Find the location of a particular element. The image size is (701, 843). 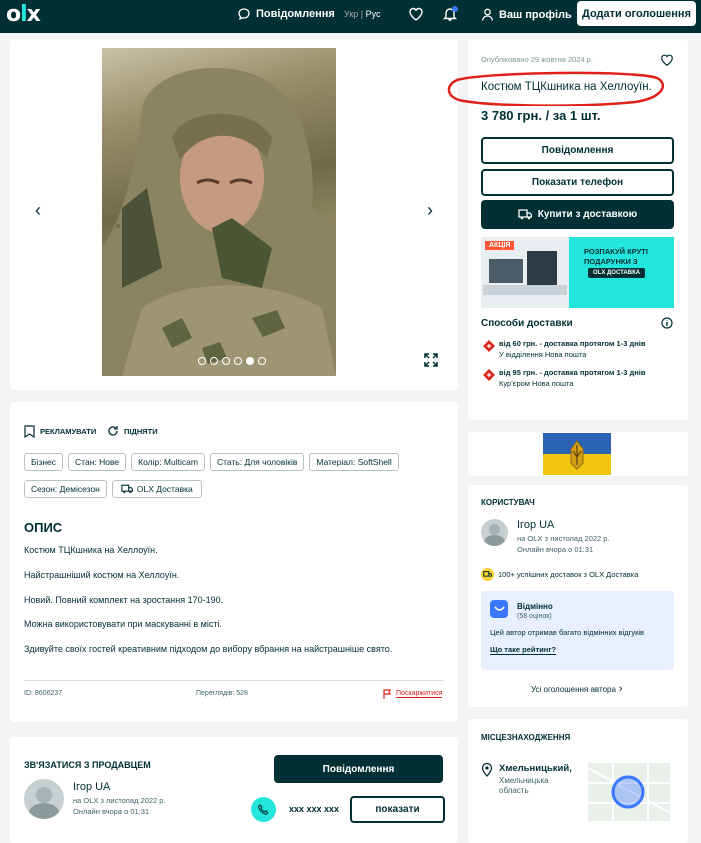

favorite-heart-icon is located at coordinates (667, 60).